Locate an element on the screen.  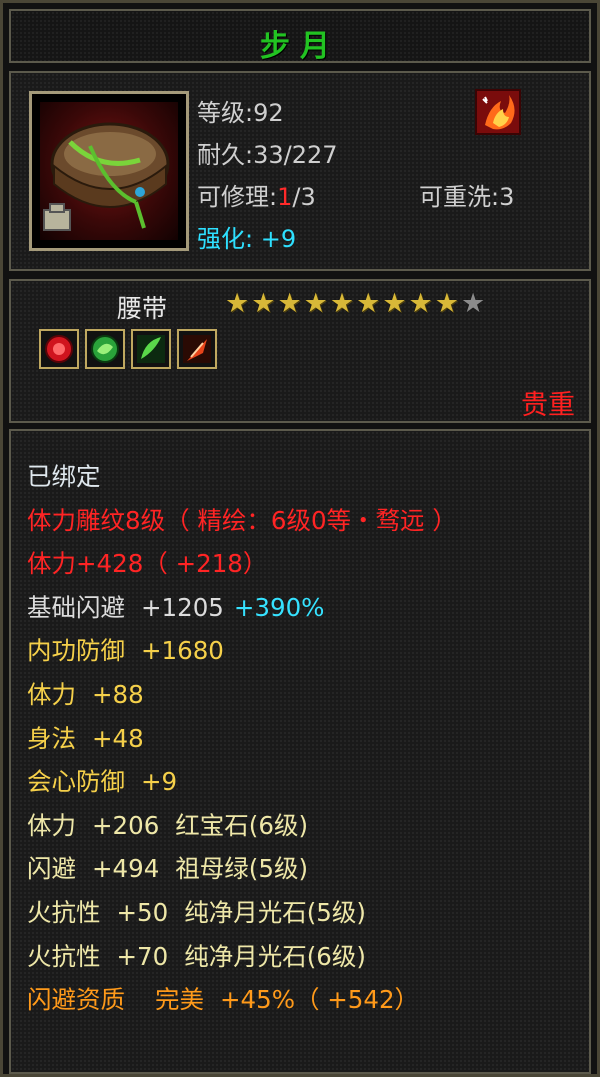
rewash-value: 3 is located at coordinates (507, 197).